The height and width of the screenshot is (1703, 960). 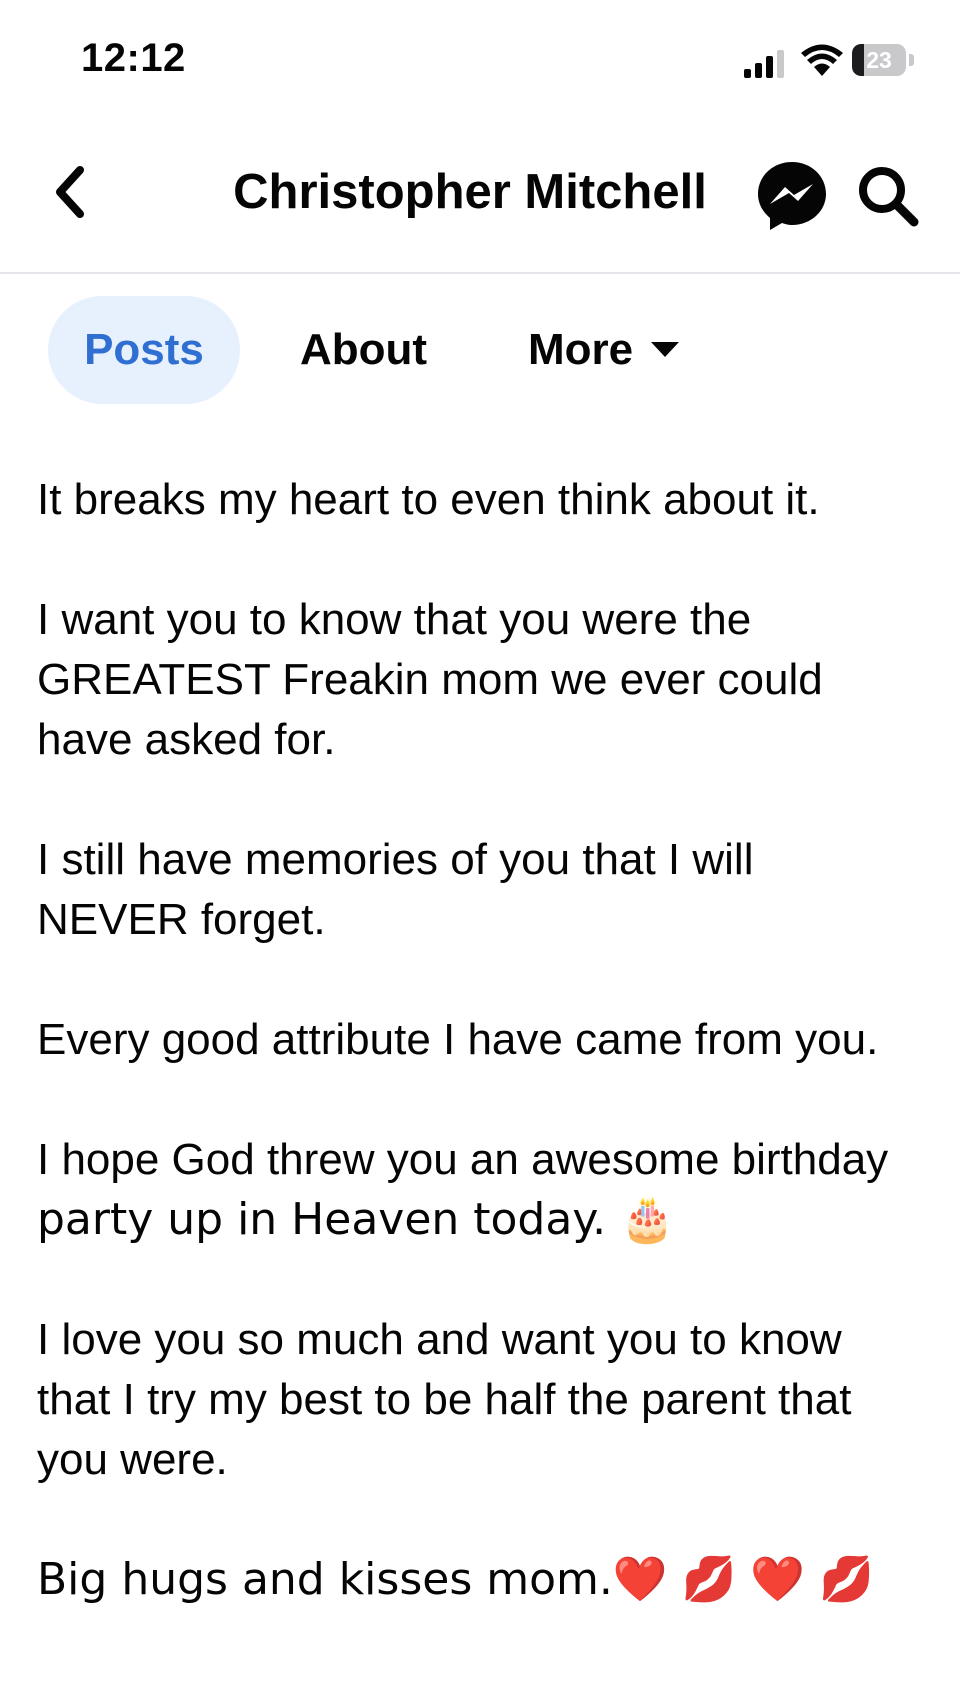 I want to click on caret-down-icon, so click(x=665, y=349).